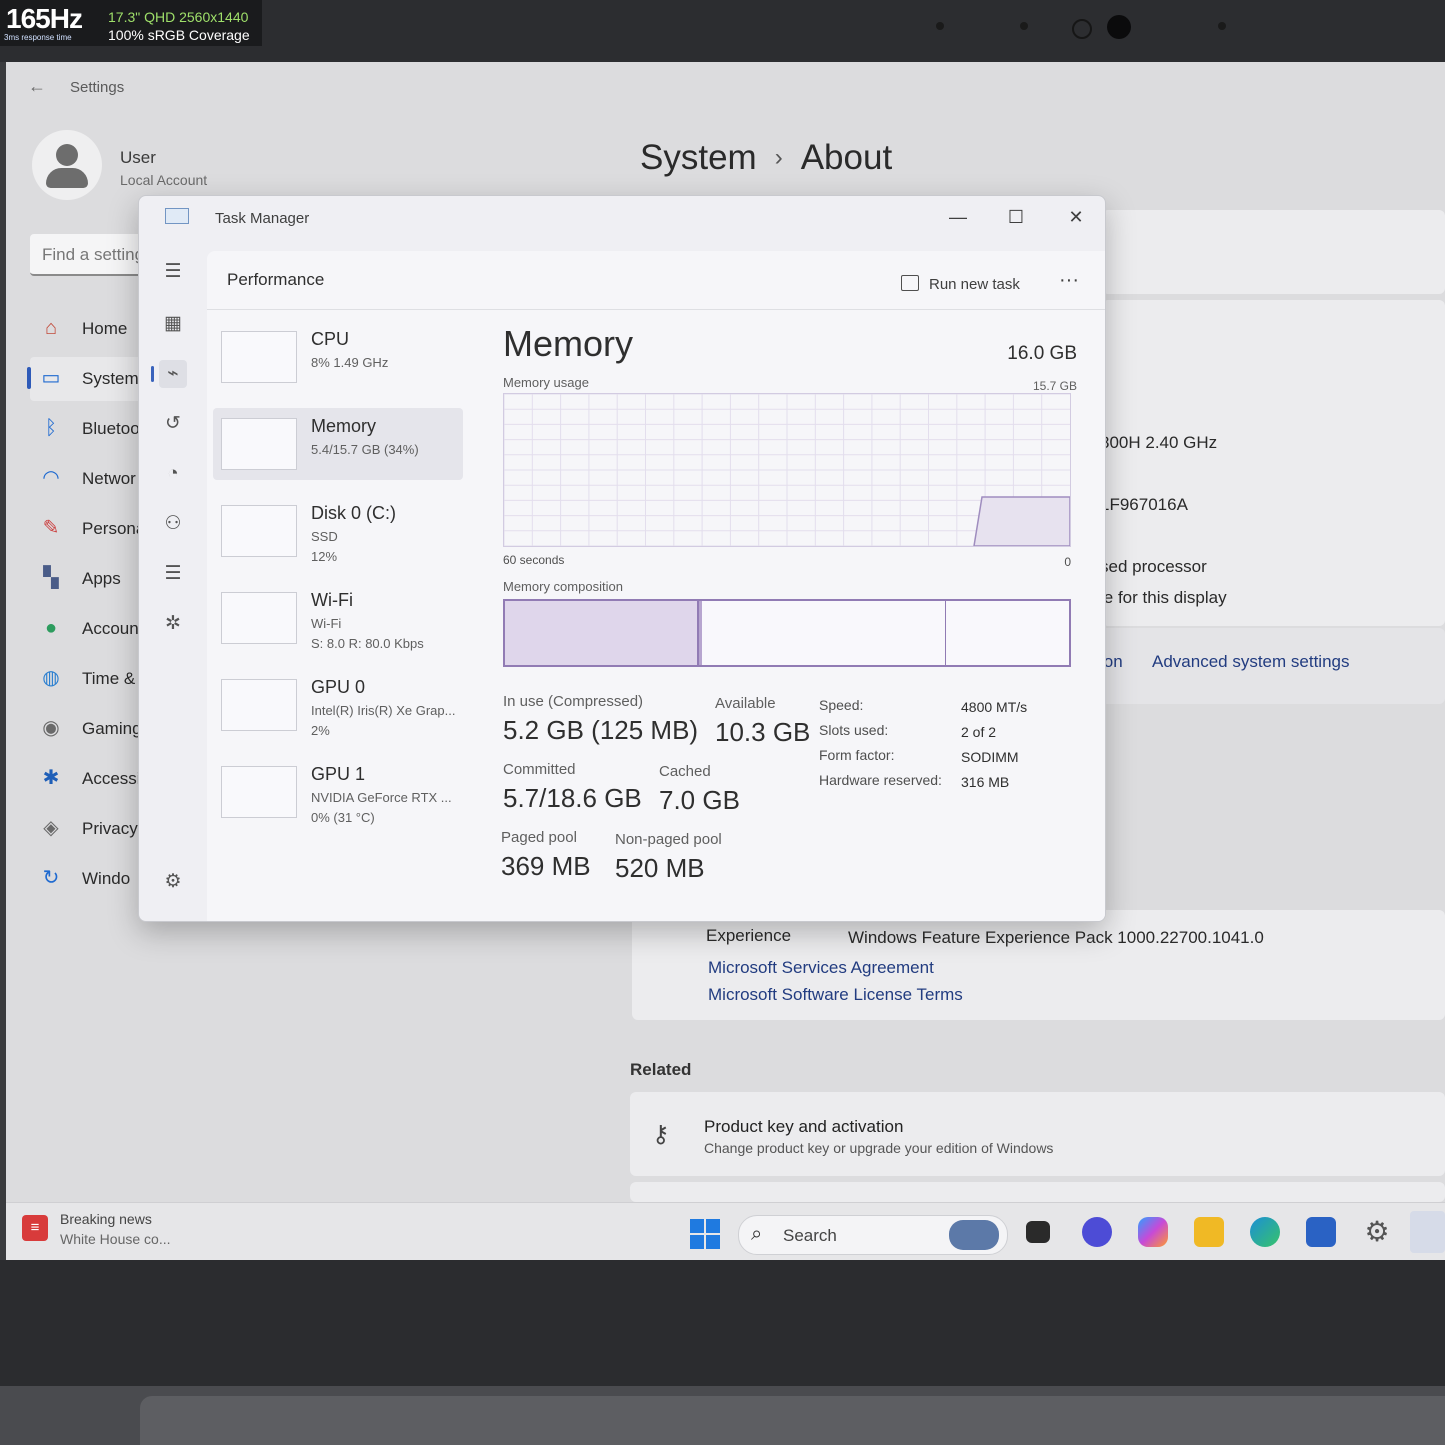 The image size is (1445, 1445). What do you see at coordinates (179, 35) in the screenshot?
I see `color-coverage-spec: 100% sRGB Coverage` at bounding box center [179, 35].